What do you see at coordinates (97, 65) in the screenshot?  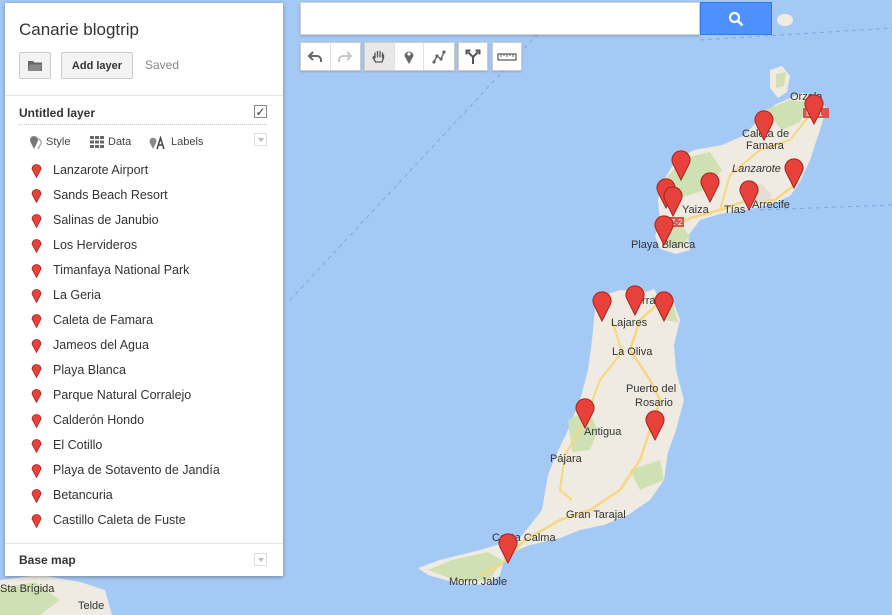 I see `add-layer-button: Add layer` at bounding box center [97, 65].